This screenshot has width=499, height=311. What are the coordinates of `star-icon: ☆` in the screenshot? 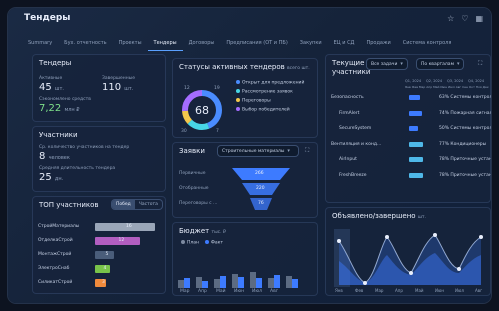 It's located at (450, 19).